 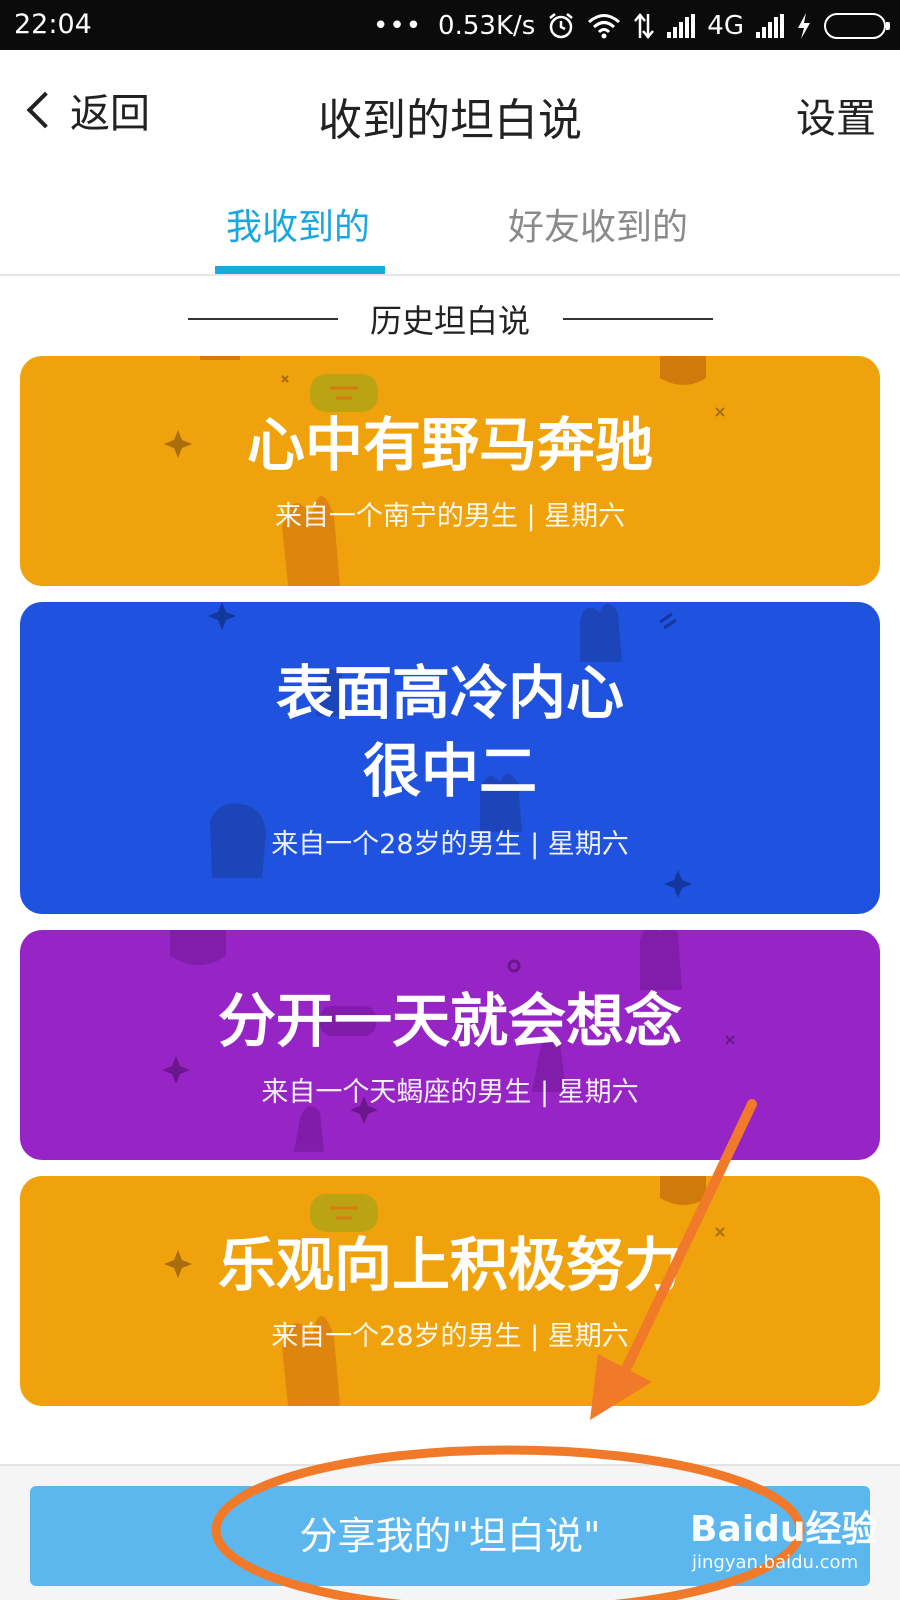 I want to click on card-subtitle: 来自一个南宁的男生 | 星期六, so click(x=450, y=516).